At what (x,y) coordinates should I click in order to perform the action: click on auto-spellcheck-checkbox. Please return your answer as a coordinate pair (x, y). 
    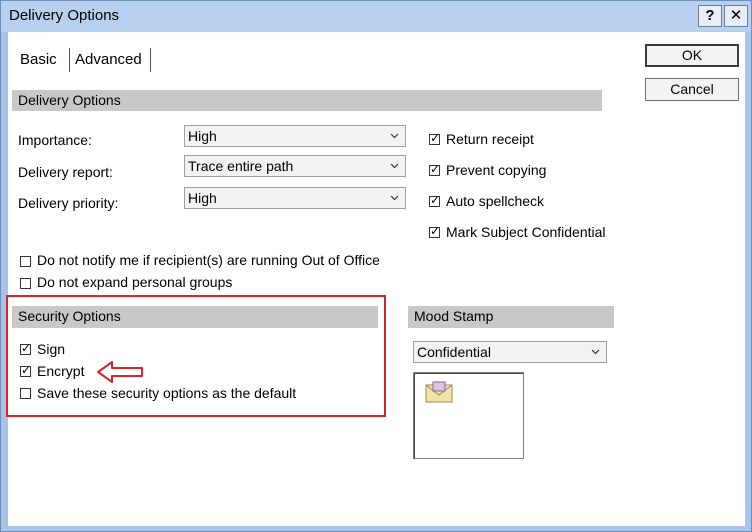
    Looking at the image, I should click on (434, 200).